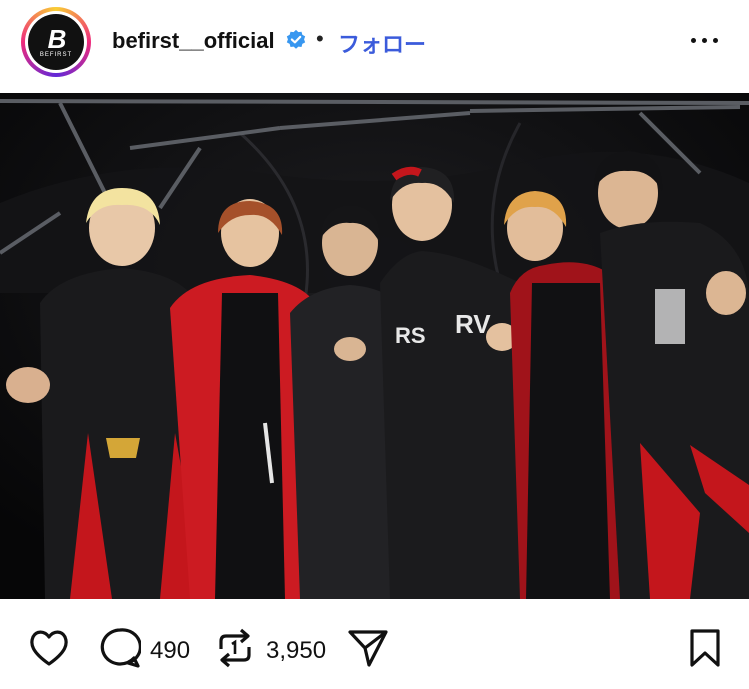  What do you see at coordinates (193, 41) in the screenshot?
I see `username: befirst__official` at bounding box center [193, 41].